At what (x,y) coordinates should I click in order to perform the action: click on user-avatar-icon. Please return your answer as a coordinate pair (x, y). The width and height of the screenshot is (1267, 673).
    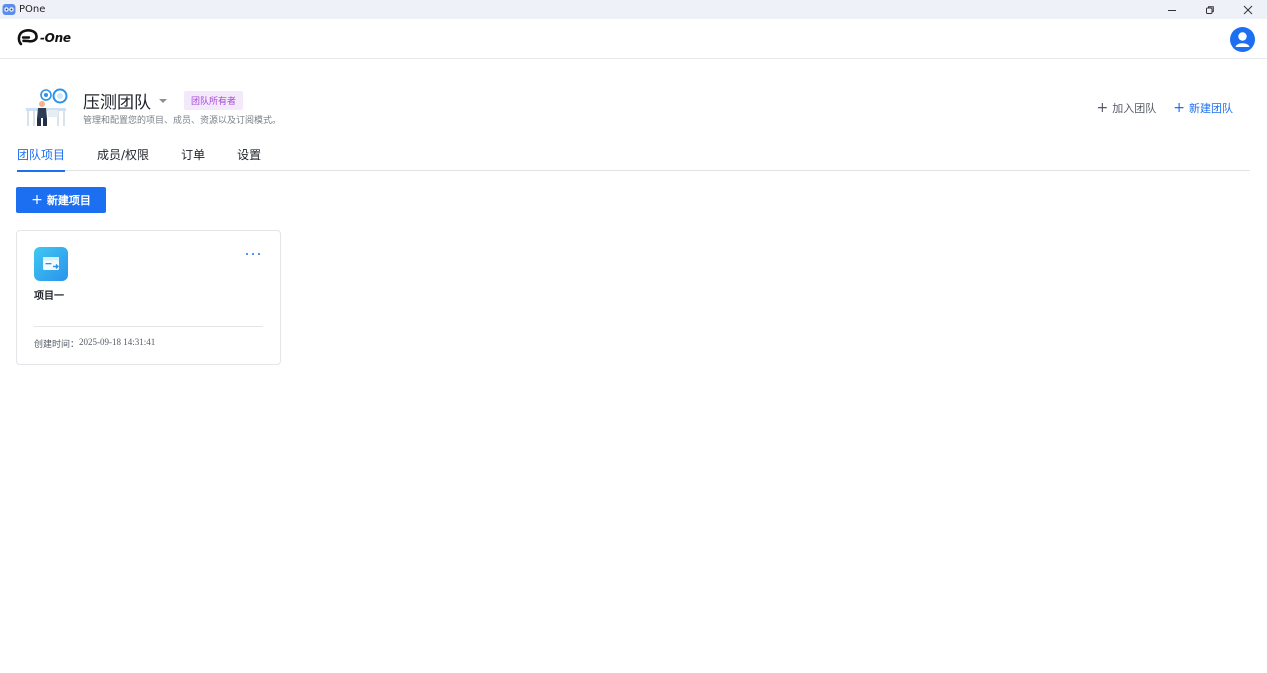
    Looking at the image, I should click on (1242, 39).